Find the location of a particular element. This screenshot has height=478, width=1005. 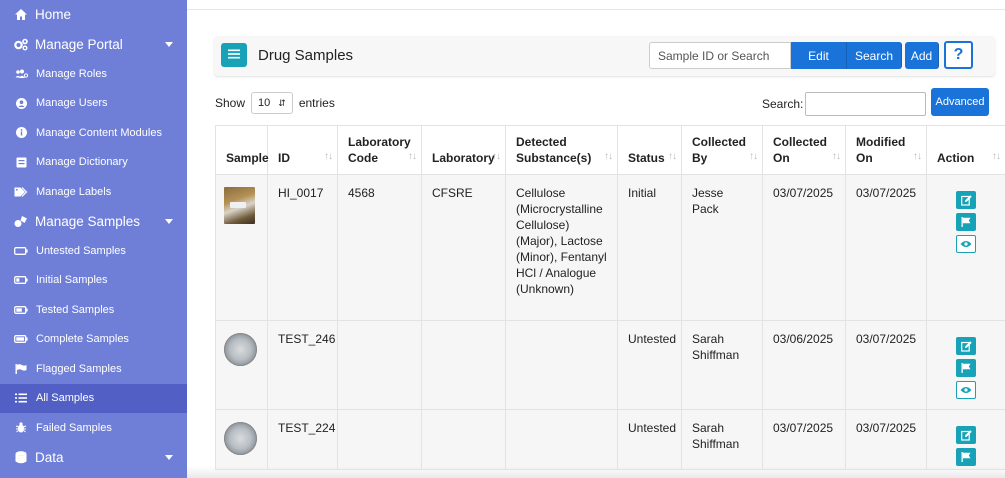

col-header-modified-on: Modified On ↑↓ is located at coordinates (886, 150).